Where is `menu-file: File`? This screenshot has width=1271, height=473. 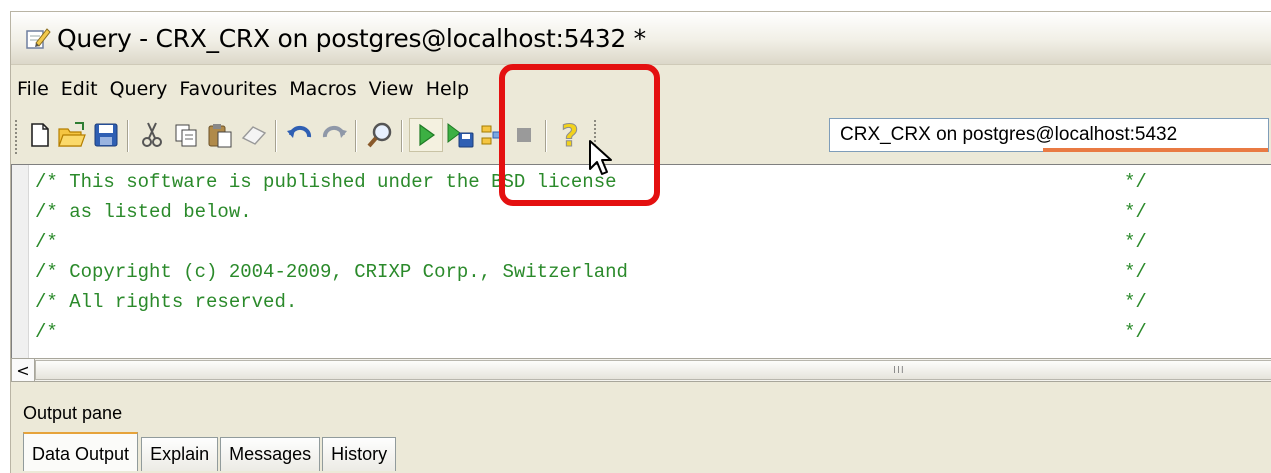
menu-file: File is located at coordinates (33, 89).